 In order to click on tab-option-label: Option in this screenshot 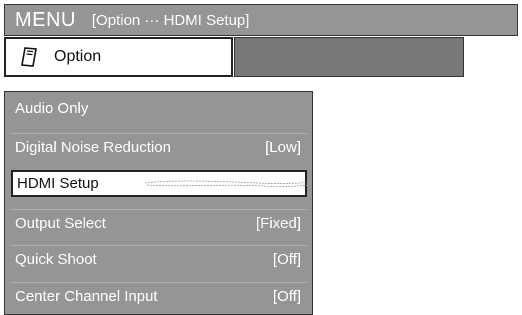, I will do `click(78, 56)`.